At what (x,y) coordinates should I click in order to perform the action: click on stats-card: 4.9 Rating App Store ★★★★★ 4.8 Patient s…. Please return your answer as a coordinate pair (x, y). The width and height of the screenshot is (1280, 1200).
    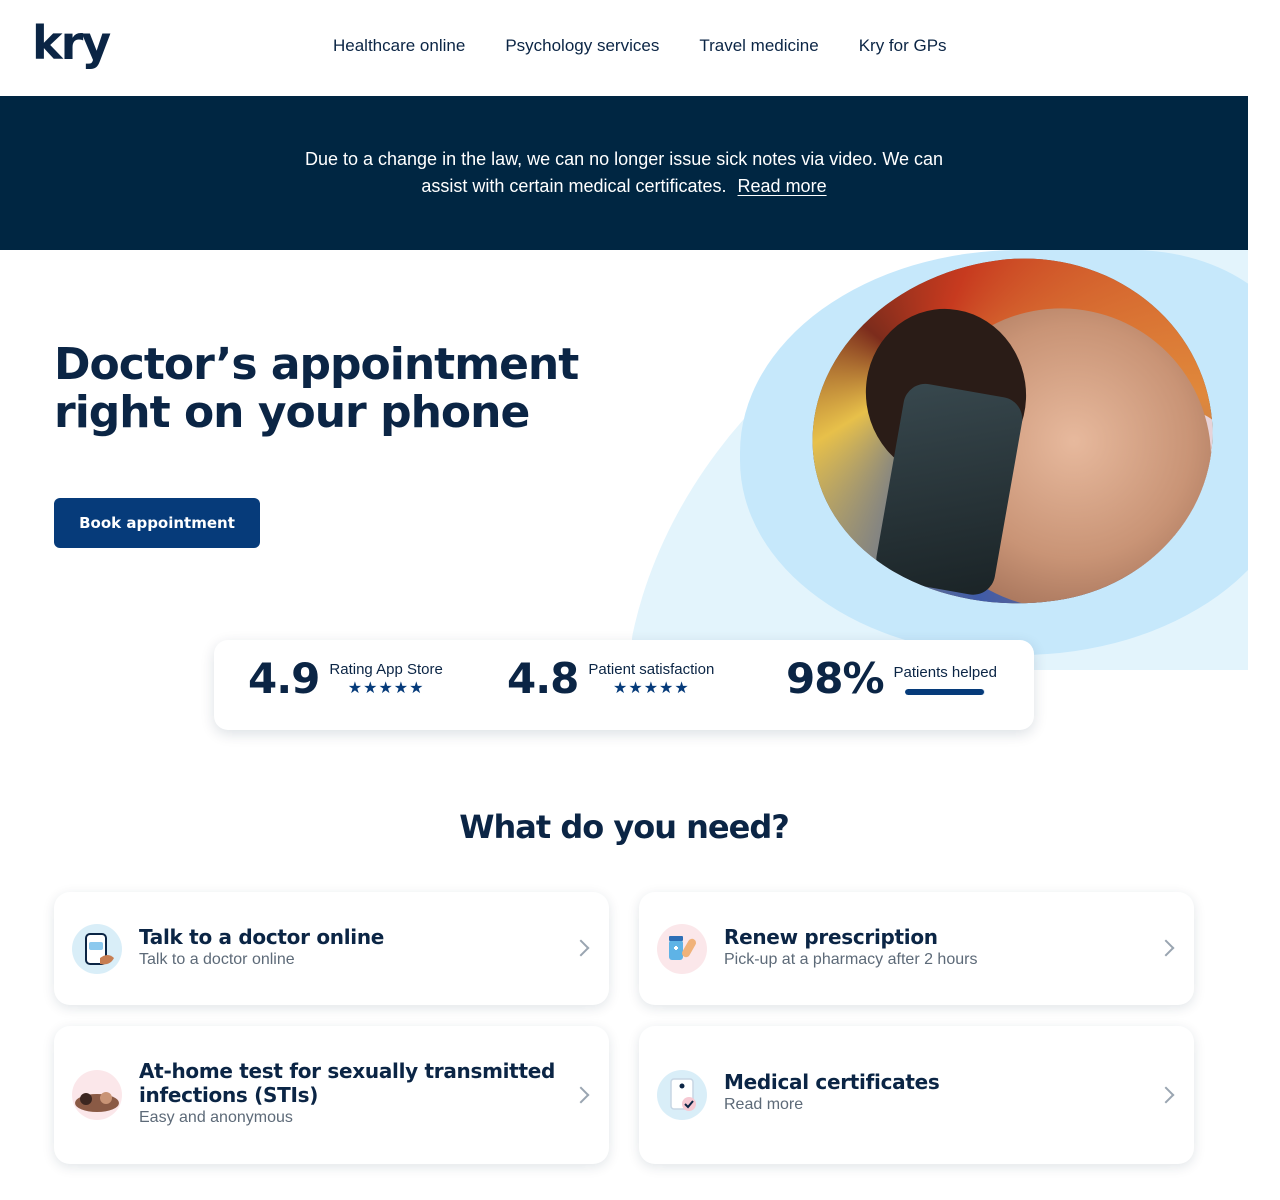
    Looking at the image, I should click on (624, 685).